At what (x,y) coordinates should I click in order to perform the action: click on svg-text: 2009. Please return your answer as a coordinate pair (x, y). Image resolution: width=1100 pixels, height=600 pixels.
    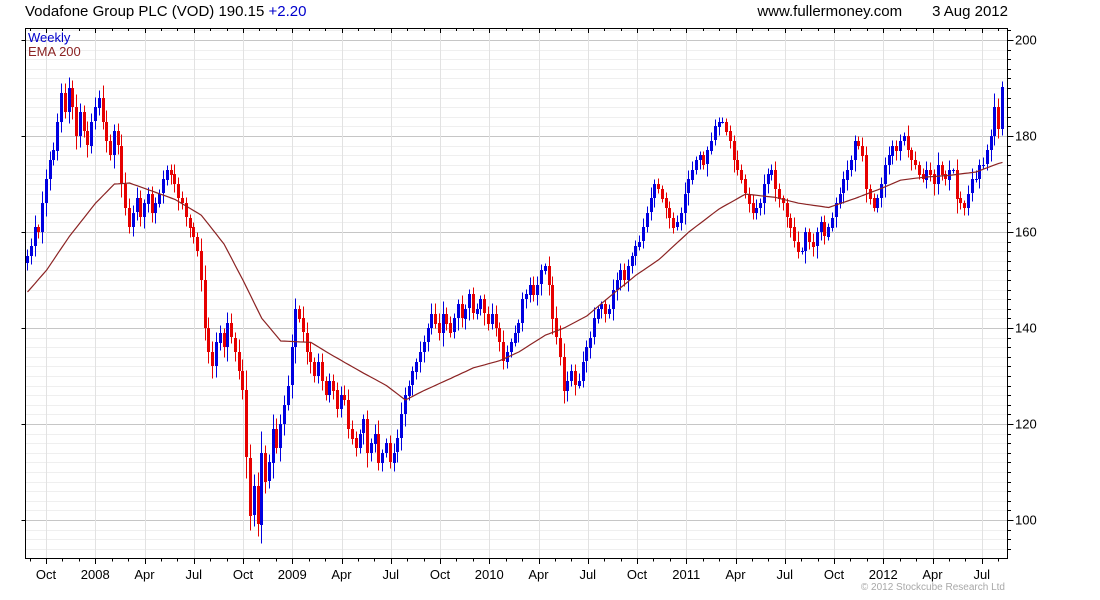
    Looking at the image, I should click on (292, 574).